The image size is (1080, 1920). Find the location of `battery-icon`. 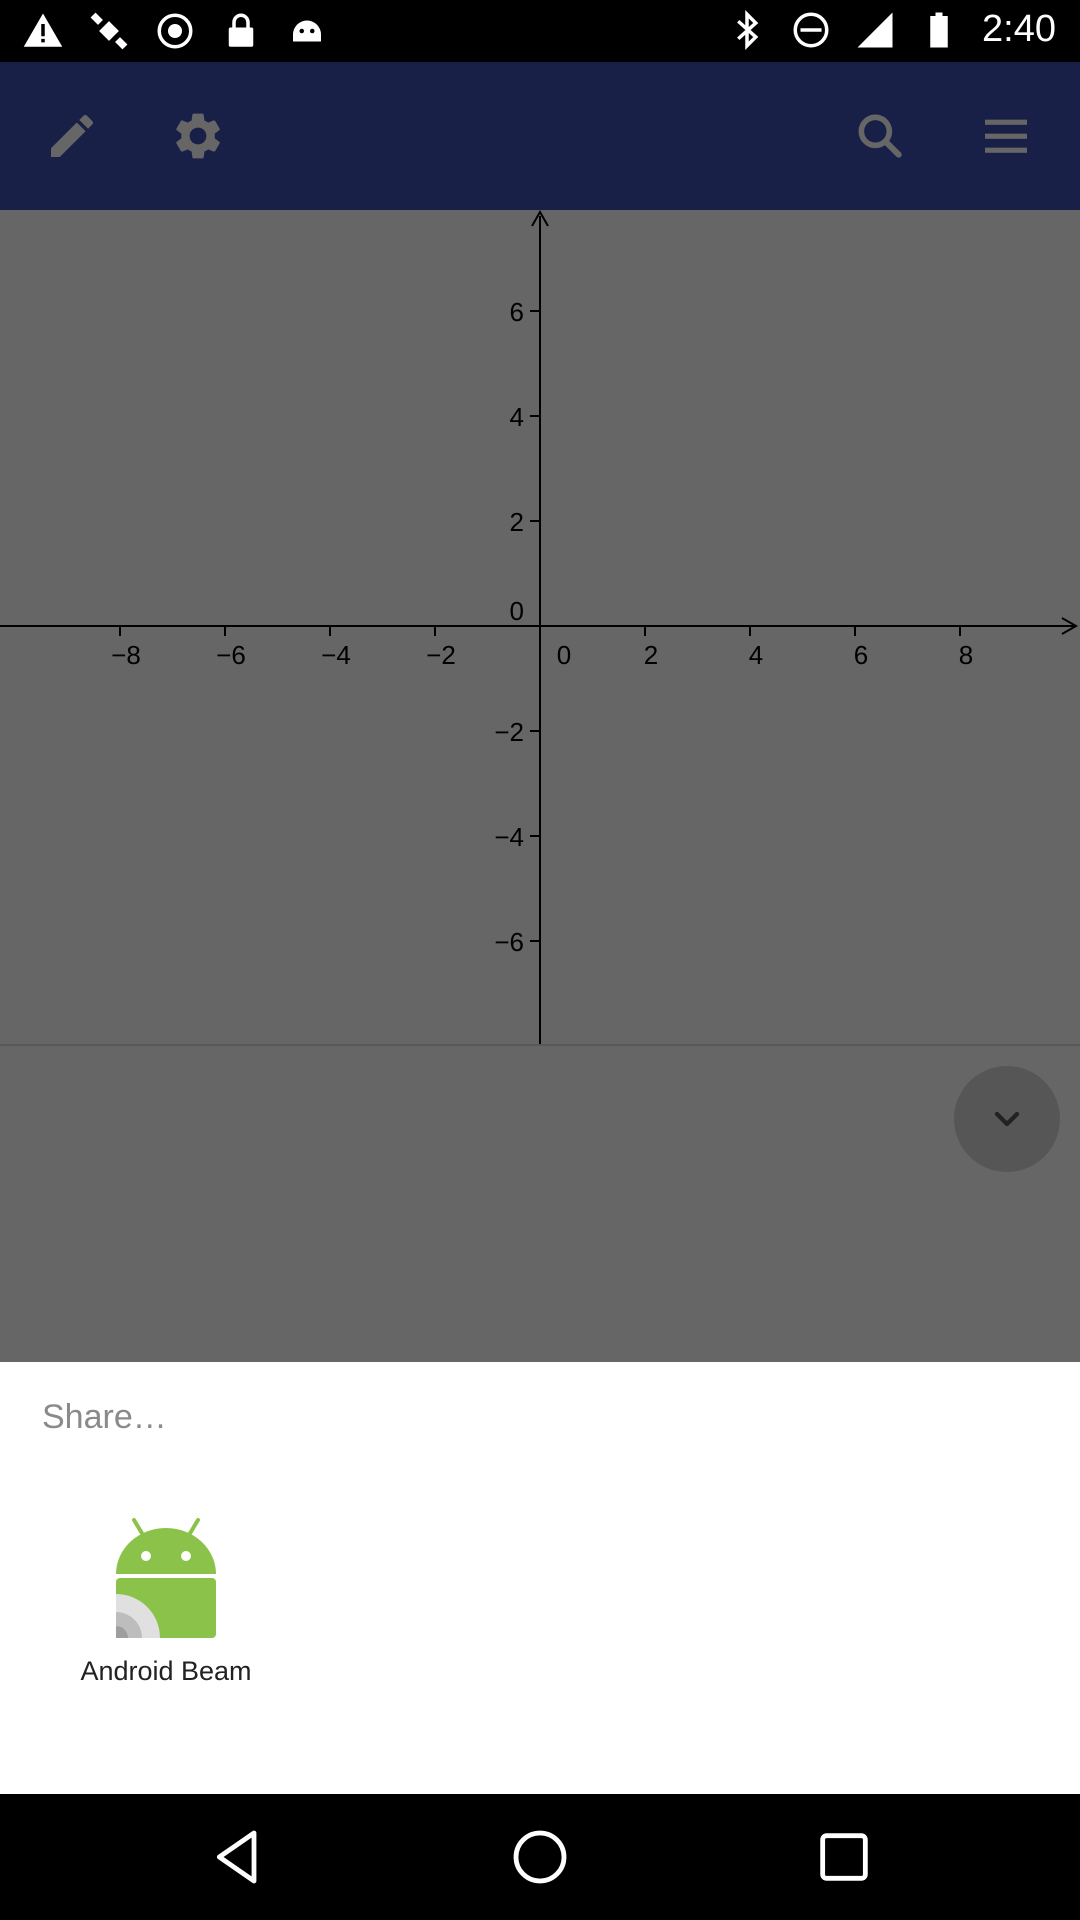

battery-icon is located at coordinates (939, 29).